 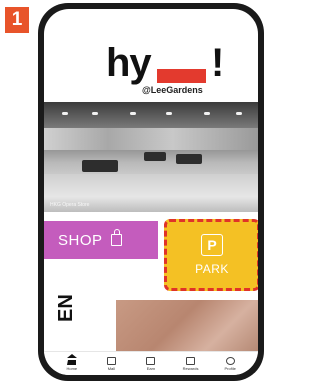 I want to click on parking-icon: P, so click(x=212, y=245).